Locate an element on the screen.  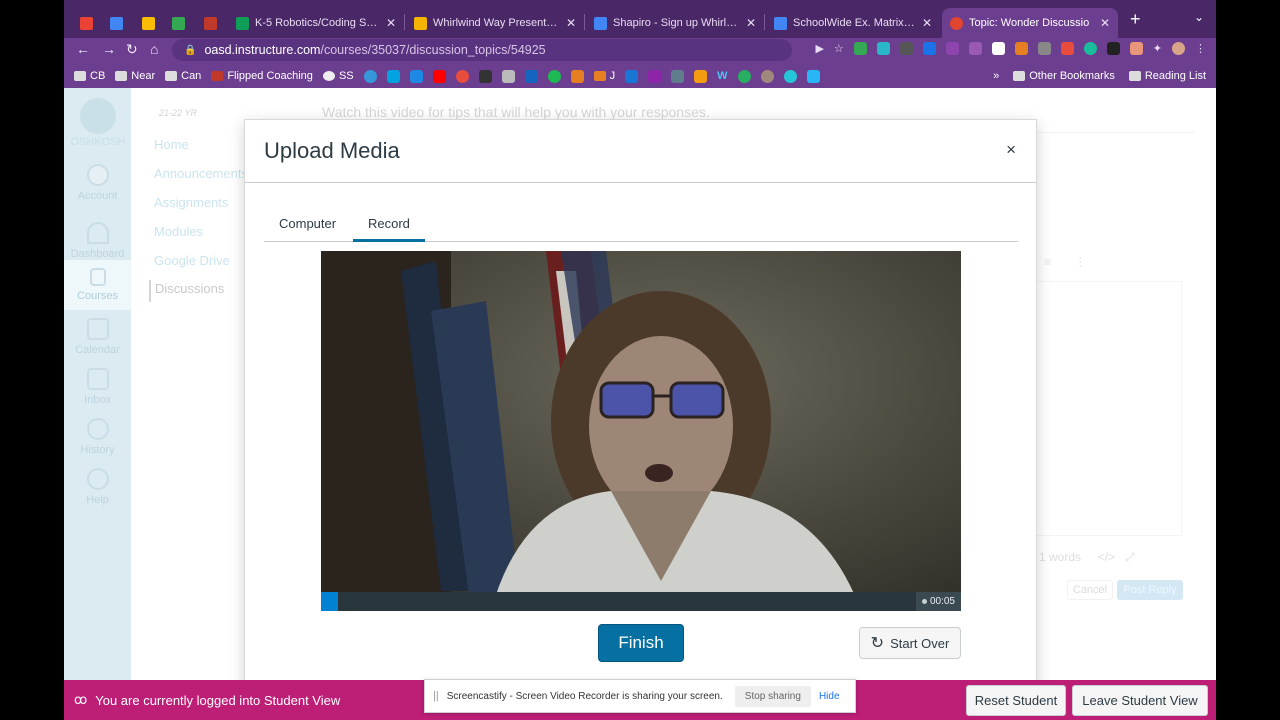
spotify-icon is located at coordinates (554, 76).